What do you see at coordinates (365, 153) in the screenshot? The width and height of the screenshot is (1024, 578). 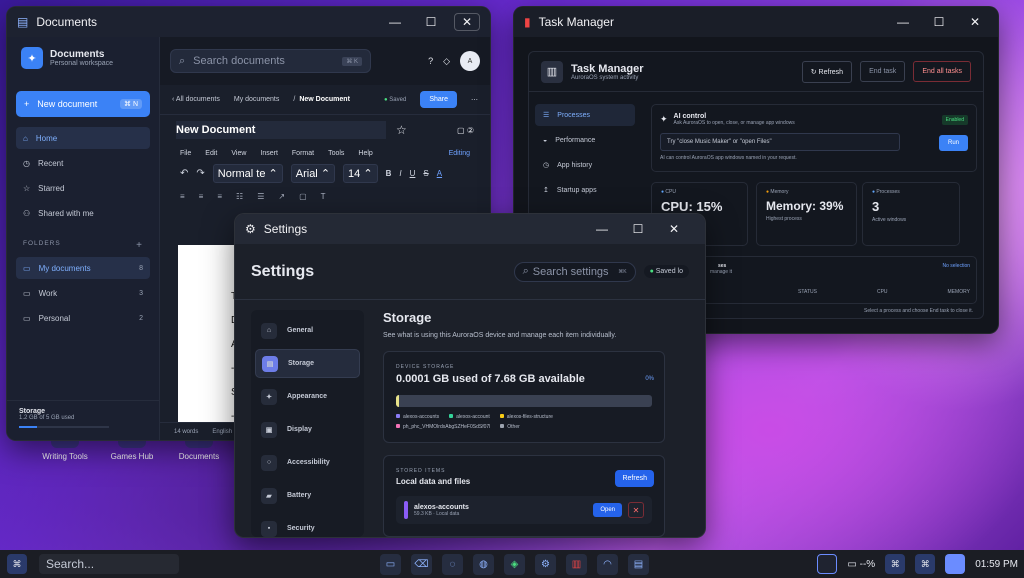 I see `menu-help: Help` at bounding box center [365, 153].